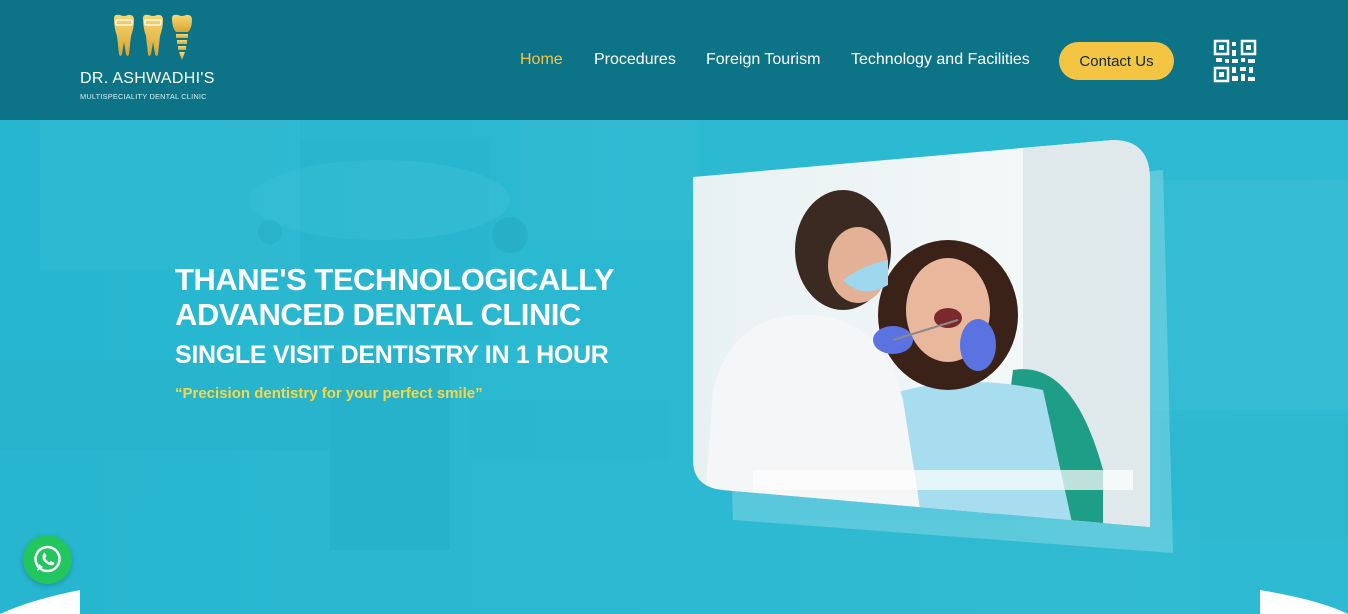 This screenshot has width=1348, height=614. I want to click on qr-code-icon, so click(1235, 61).